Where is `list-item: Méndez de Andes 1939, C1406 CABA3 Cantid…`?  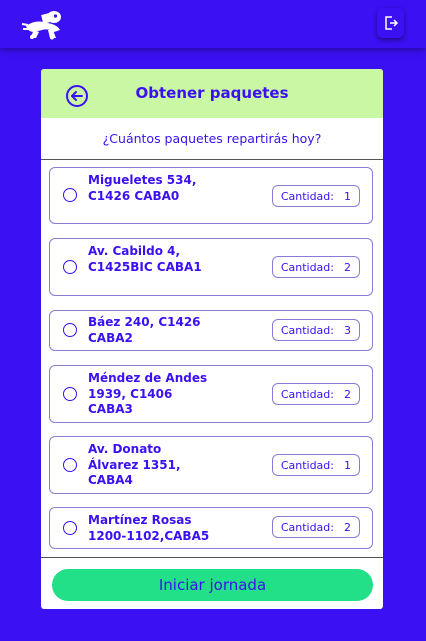
list-item: Méndez de Andes 1939, C1406 CABA3 Cantid… is located at coordinates (211, 394).